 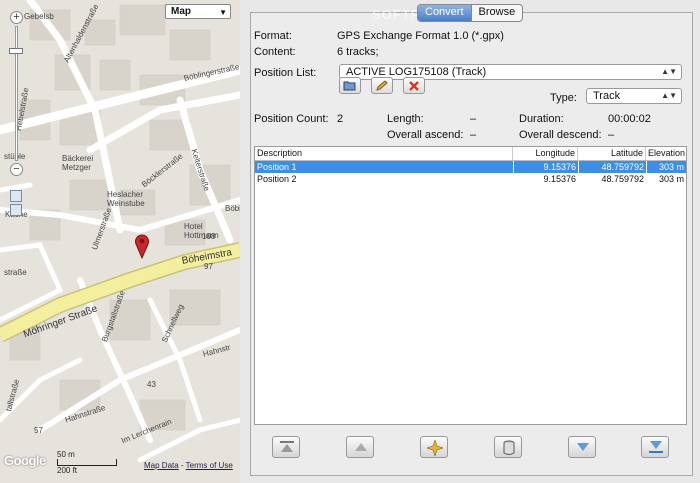 I want to click on move-top-icon, so click(x=287, y=446).